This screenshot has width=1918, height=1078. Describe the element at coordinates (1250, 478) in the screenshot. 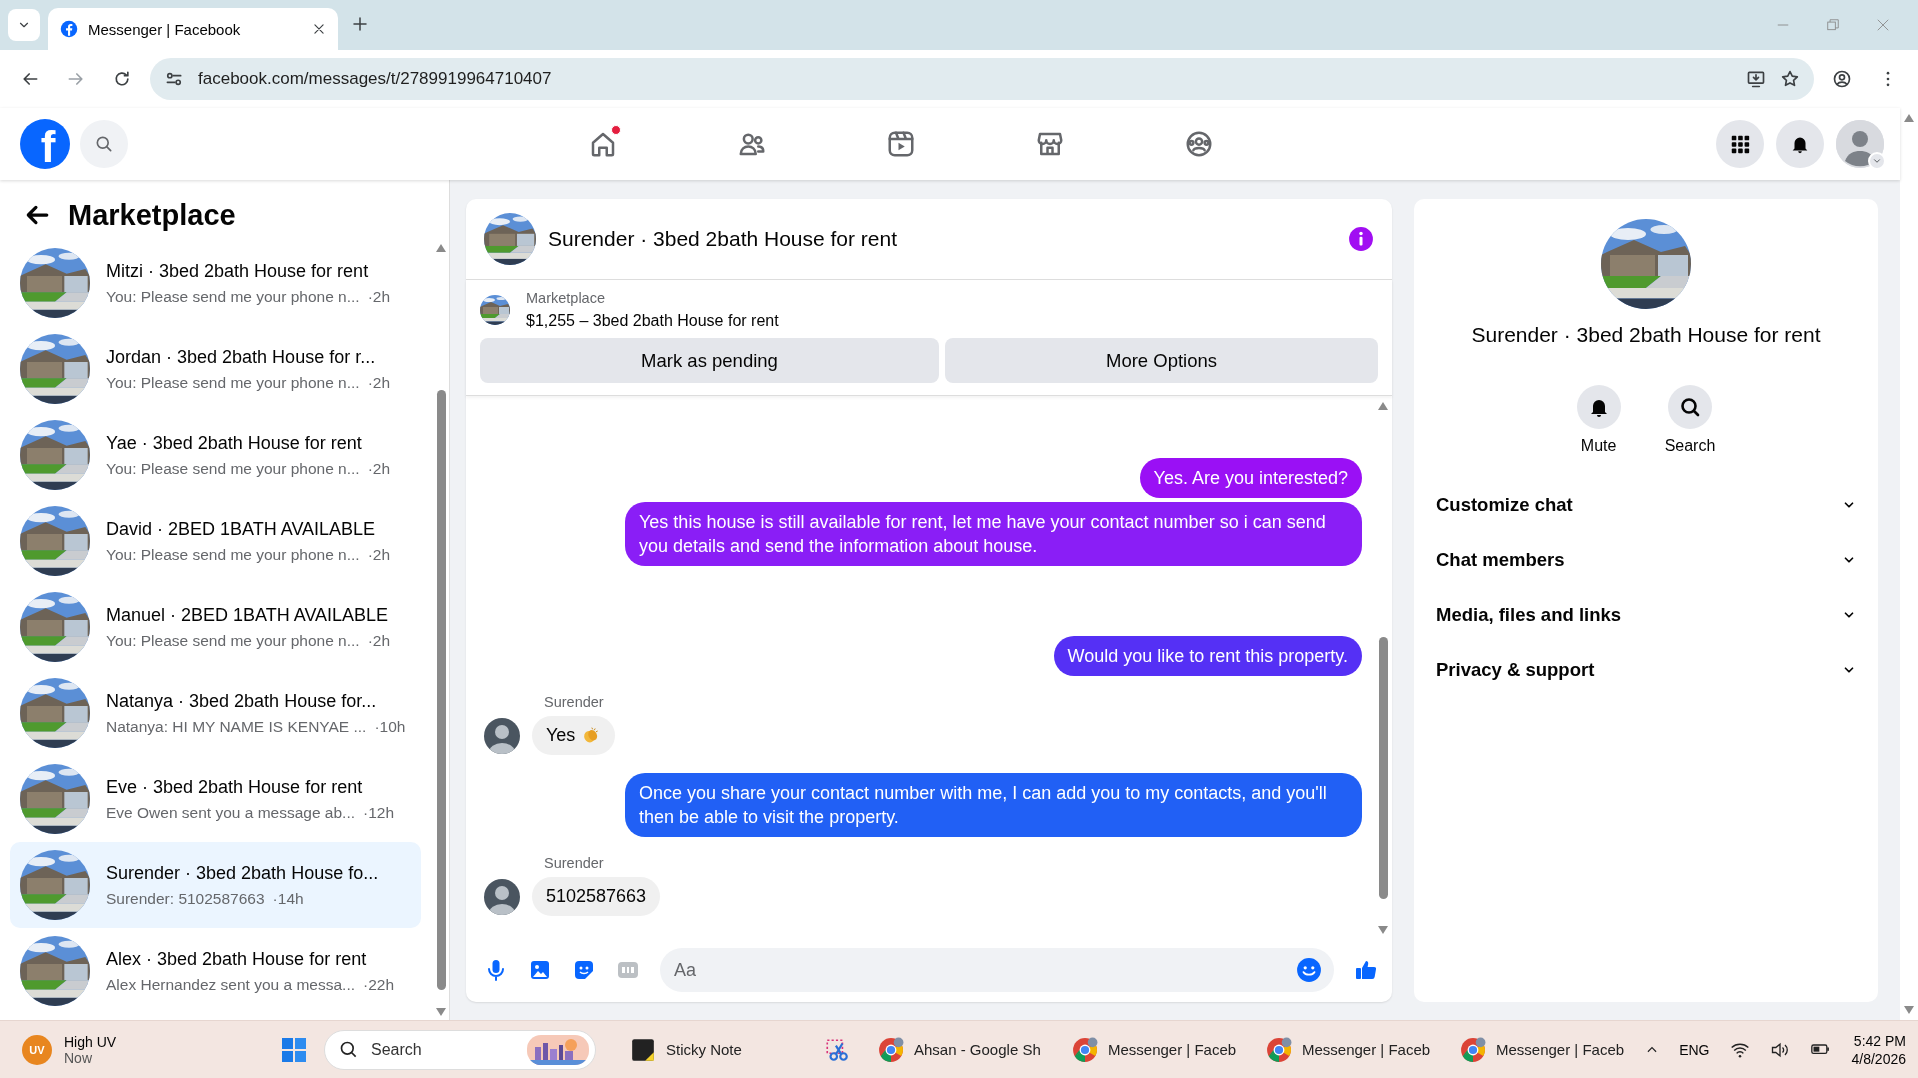

I see `message-bubble: Yes. Are you interested?` at that location.